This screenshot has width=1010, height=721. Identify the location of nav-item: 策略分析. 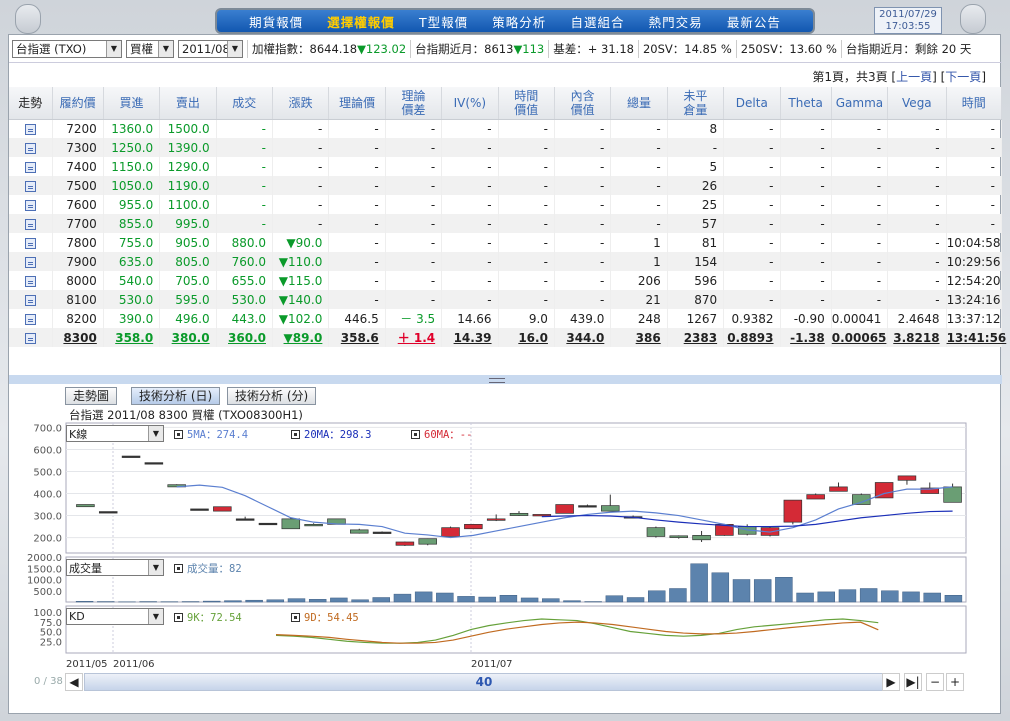
(519, 21).